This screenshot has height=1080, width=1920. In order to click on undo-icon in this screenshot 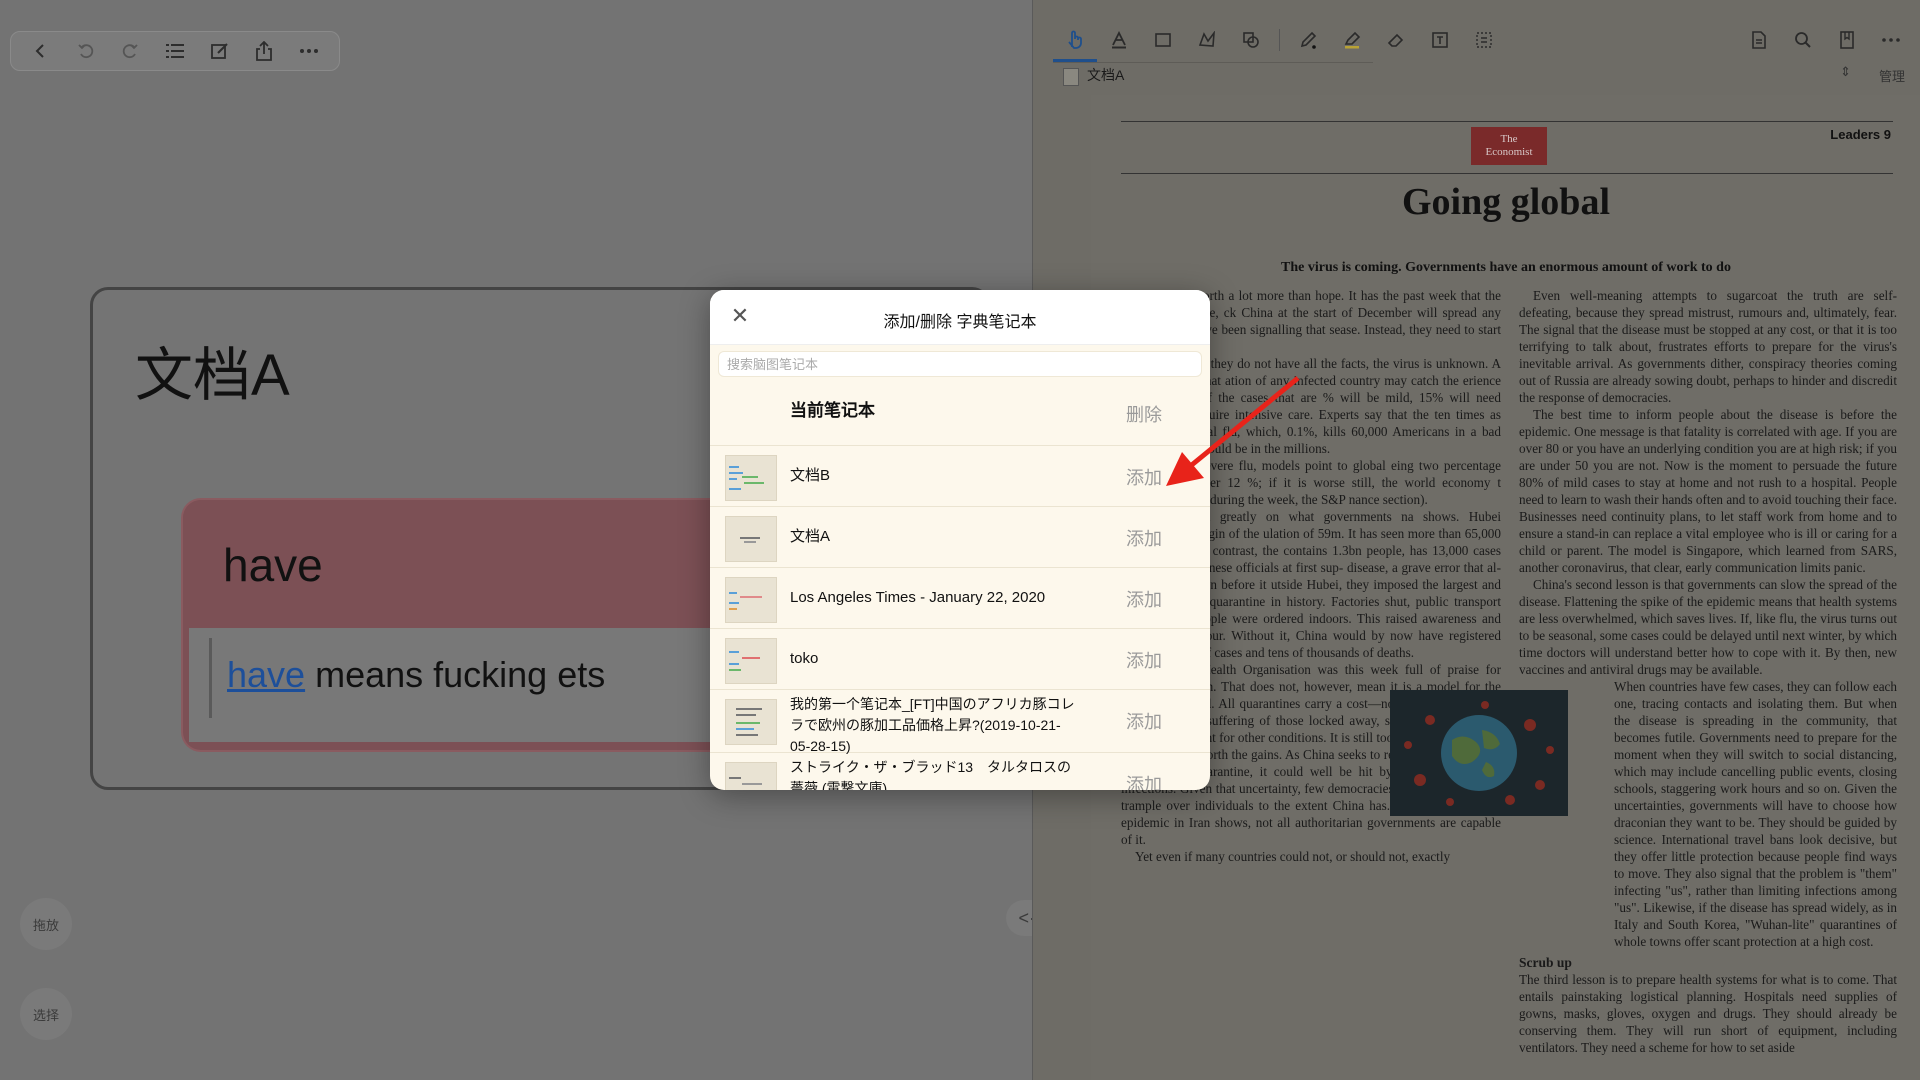, I will do `click(86, 51)`.